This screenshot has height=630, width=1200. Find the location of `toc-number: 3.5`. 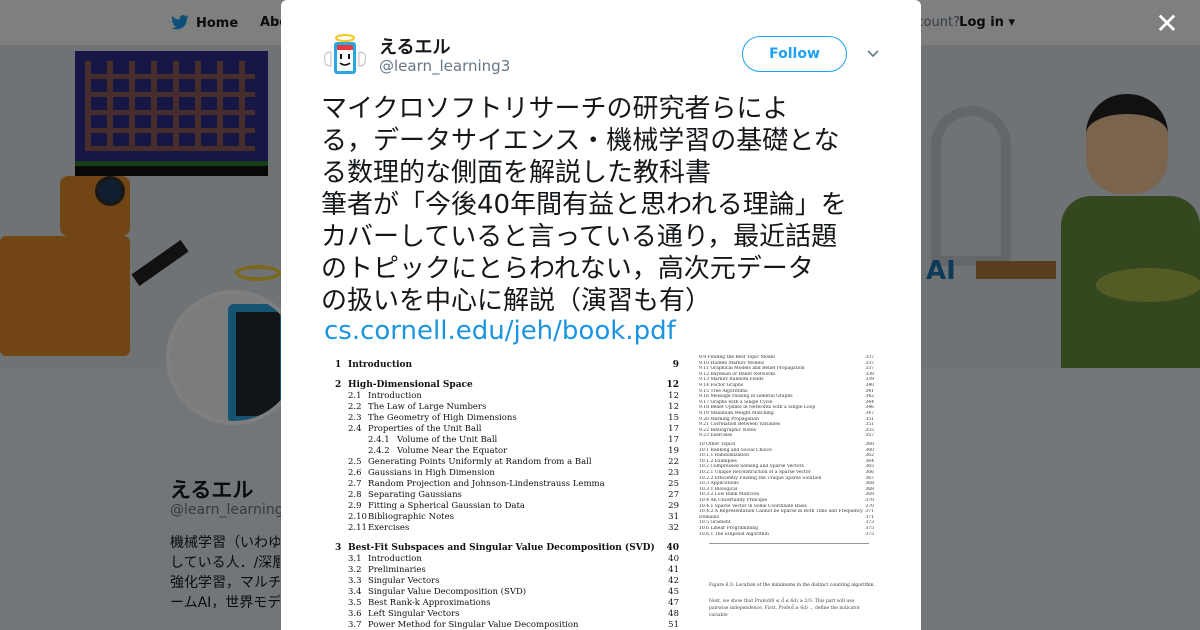

toc-number: 3.5 is located at coordinates (355, 603).